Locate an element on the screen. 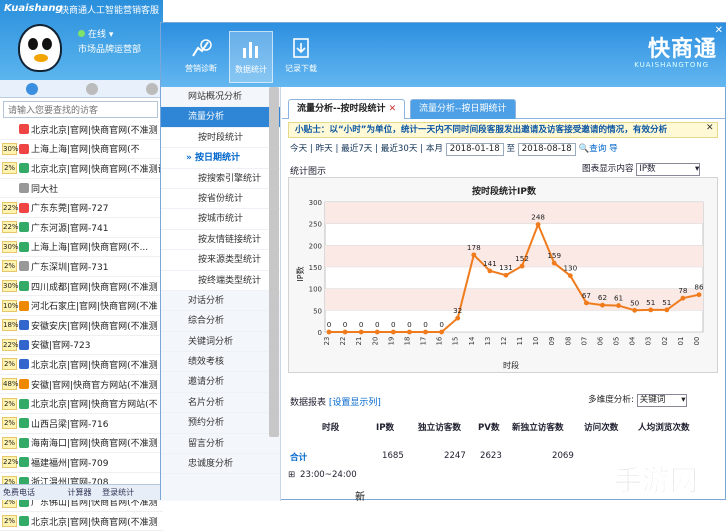  col-unique-visitors: 独立访客数 is located at coordinates (439, 427).